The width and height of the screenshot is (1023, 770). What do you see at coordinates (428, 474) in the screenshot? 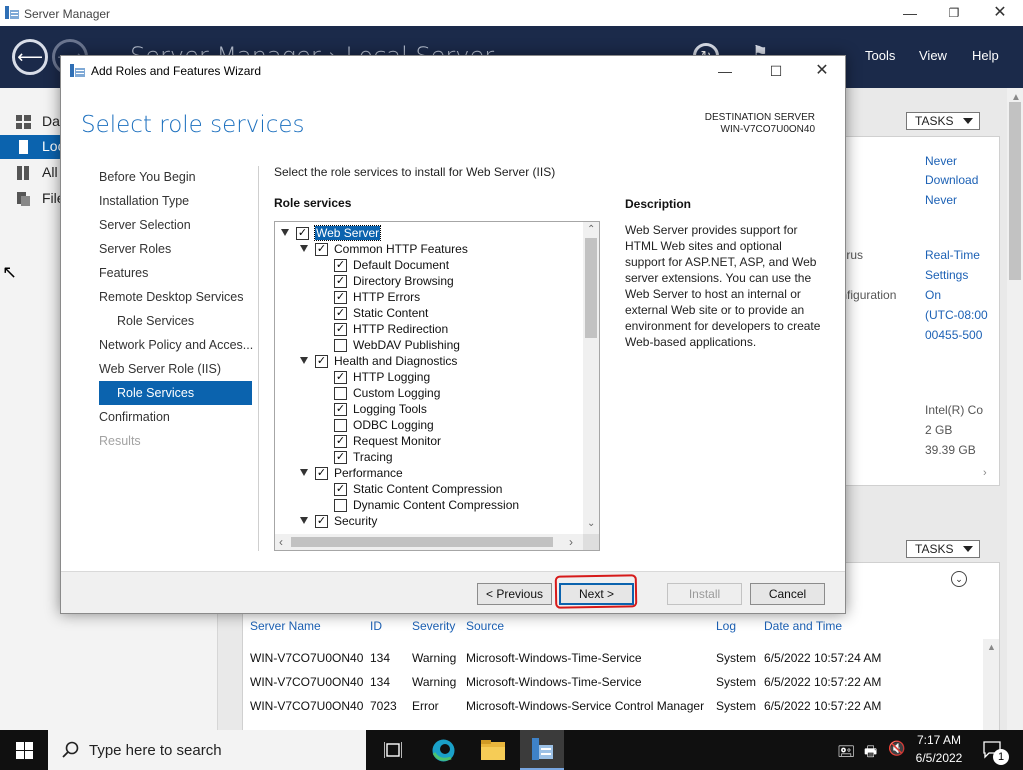
I see `tree-row: ✓ Performance` at bounding box center [428, 474].